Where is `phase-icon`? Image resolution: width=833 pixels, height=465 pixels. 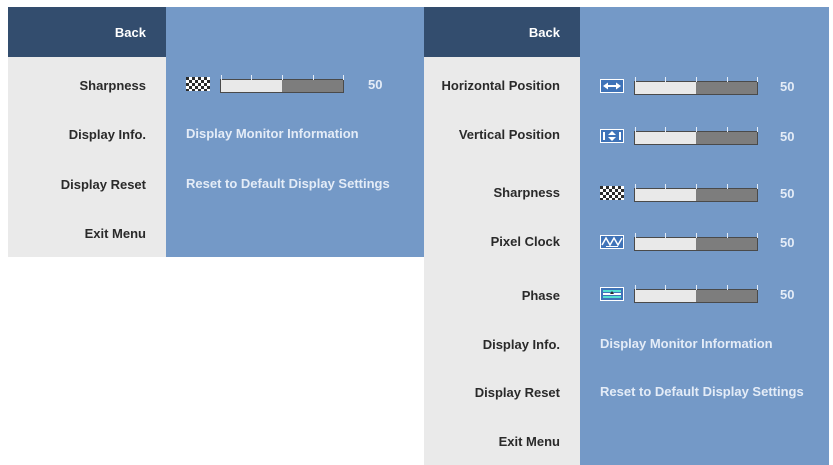 phase-icon is located at coordinates (612, 294).